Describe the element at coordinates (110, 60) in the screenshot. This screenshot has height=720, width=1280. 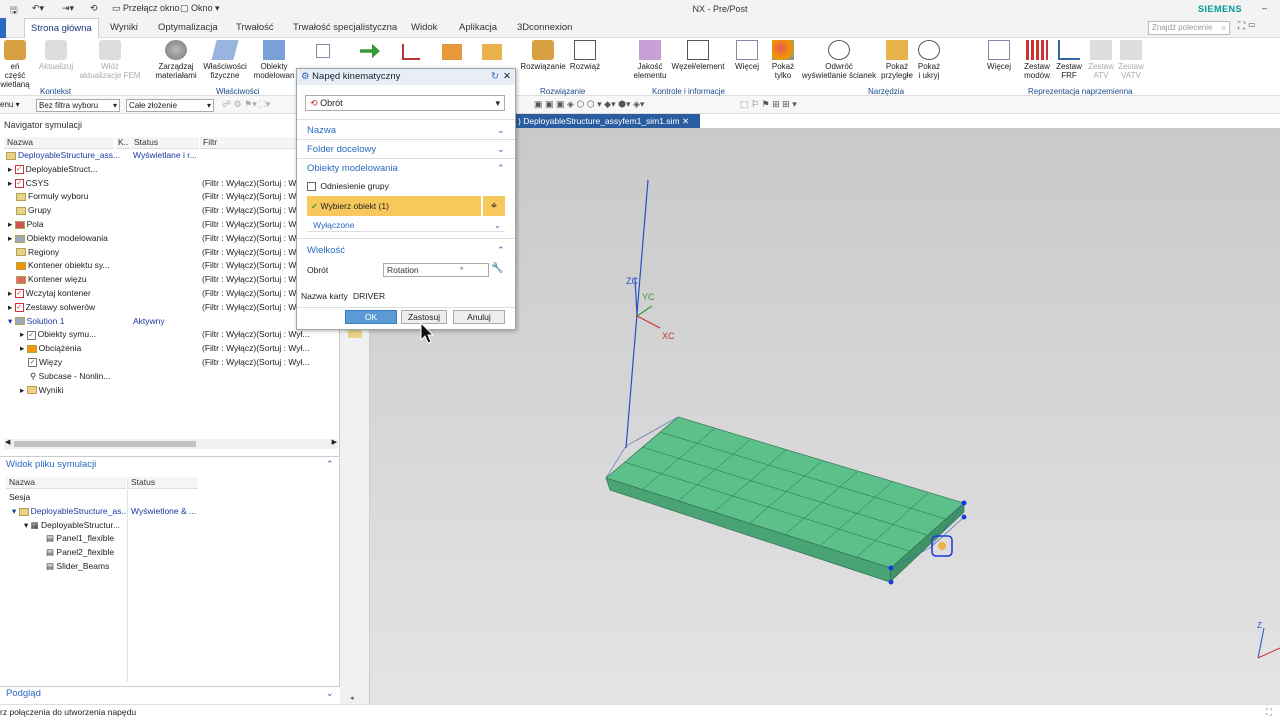
I see `ribbon-insert-fem-button: Włóż aktualizacje FEM` at that location.